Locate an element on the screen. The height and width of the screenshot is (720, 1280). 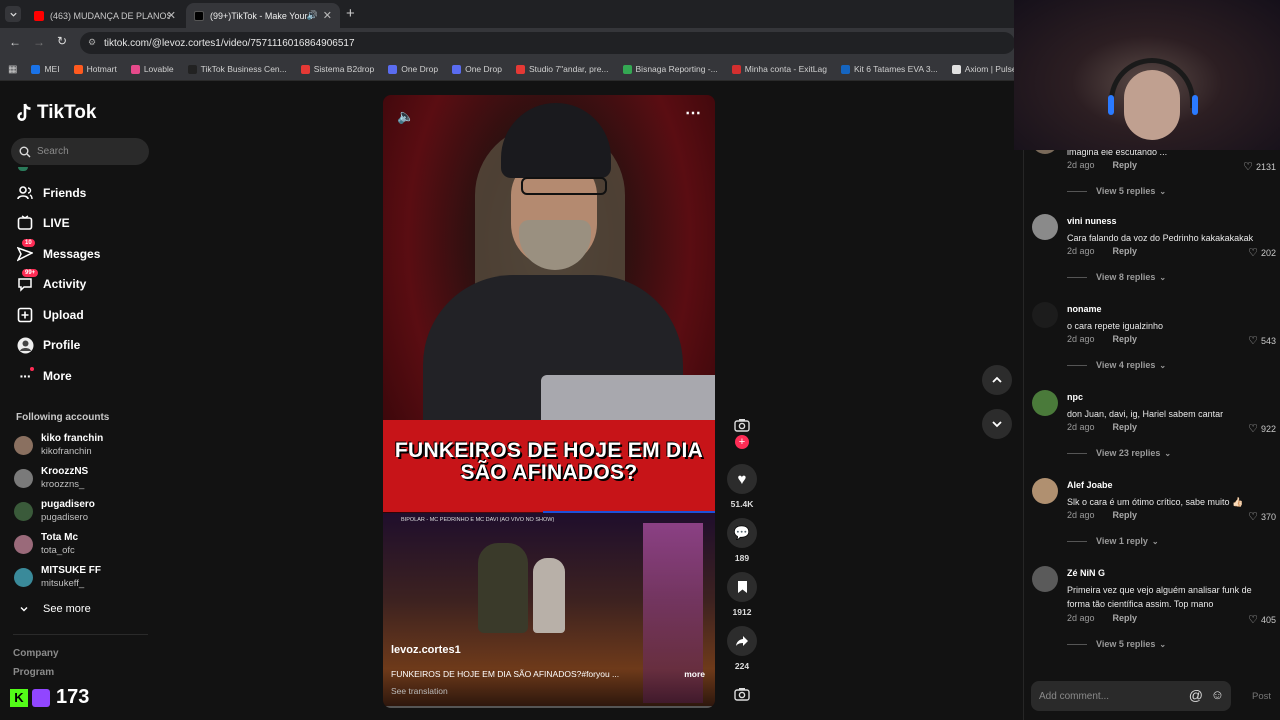
video-author: levoz.cortes1 is located at coordinates (426, 650).